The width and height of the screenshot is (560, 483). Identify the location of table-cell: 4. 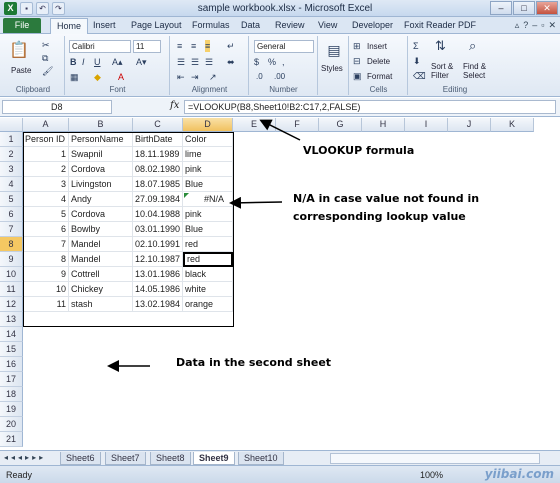
(46, 199).